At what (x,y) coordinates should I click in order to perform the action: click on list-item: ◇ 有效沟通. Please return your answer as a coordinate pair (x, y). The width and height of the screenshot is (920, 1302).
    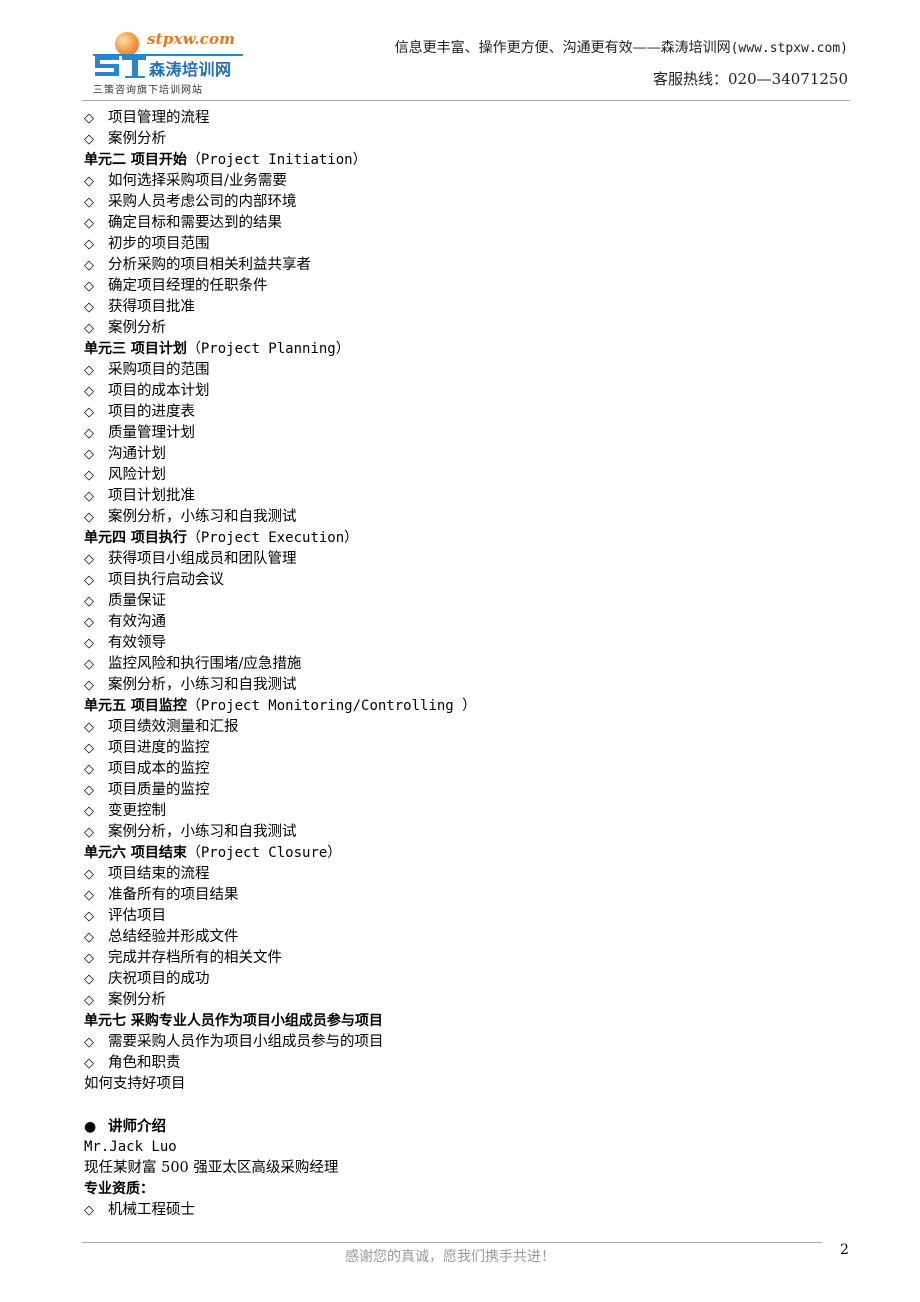
    Looking at the image, I should click on (464, 622).